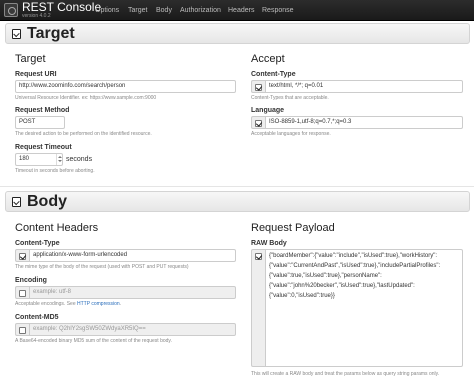  I want to click on nav-target: Target, so click(137, 10).